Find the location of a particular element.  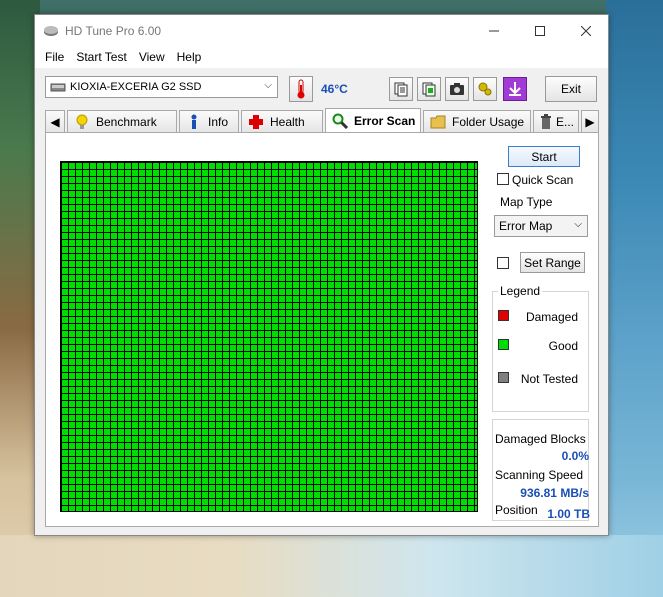

quick-scan-checkbox is located at coordinates (503, 179).